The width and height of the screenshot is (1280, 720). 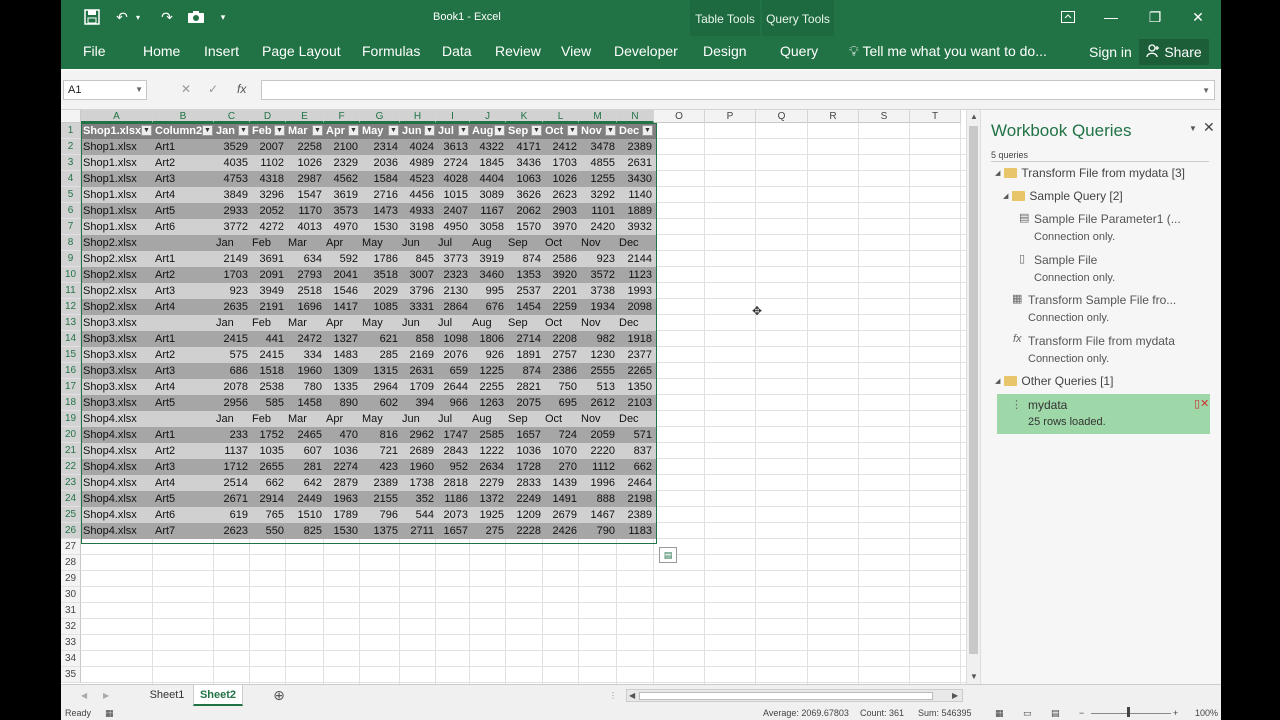 What do you see at coordinates (1131, 713) in the screenshot?
I see `zoom-slider` at bounding box center [1131, 713].